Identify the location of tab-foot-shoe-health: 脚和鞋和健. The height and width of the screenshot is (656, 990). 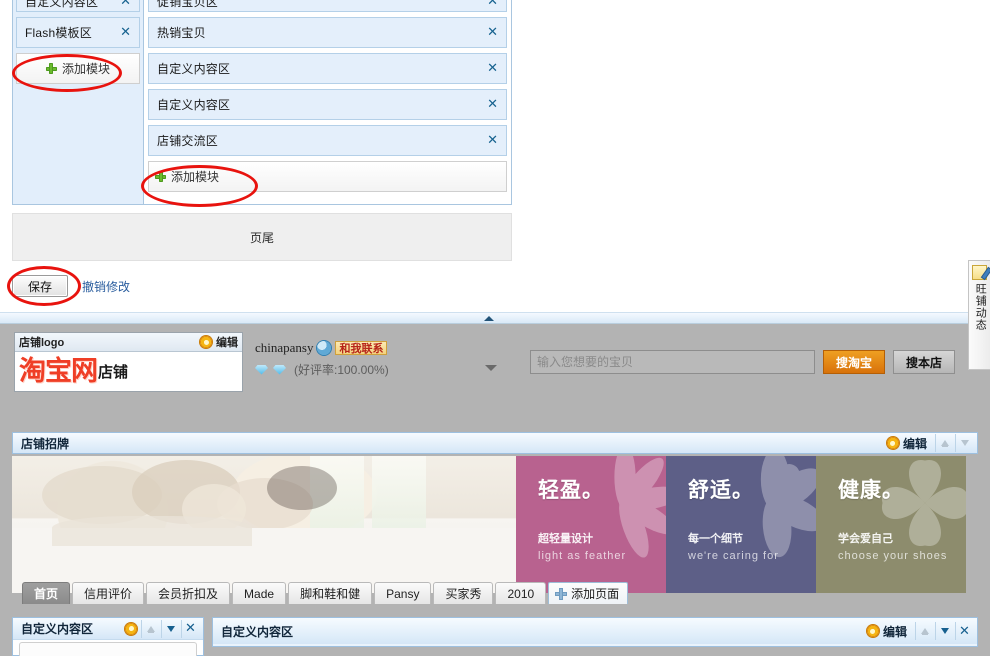
(330, 593).